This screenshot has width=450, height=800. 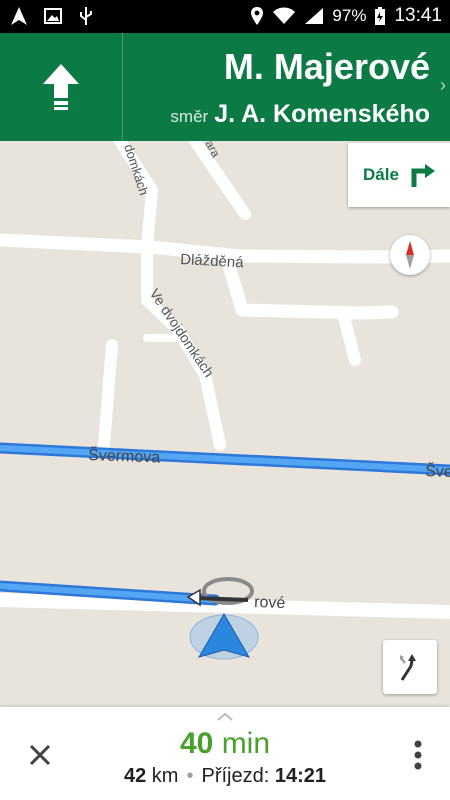 I want to click on navigation-arrow-icon, so click(x=19, y=16).